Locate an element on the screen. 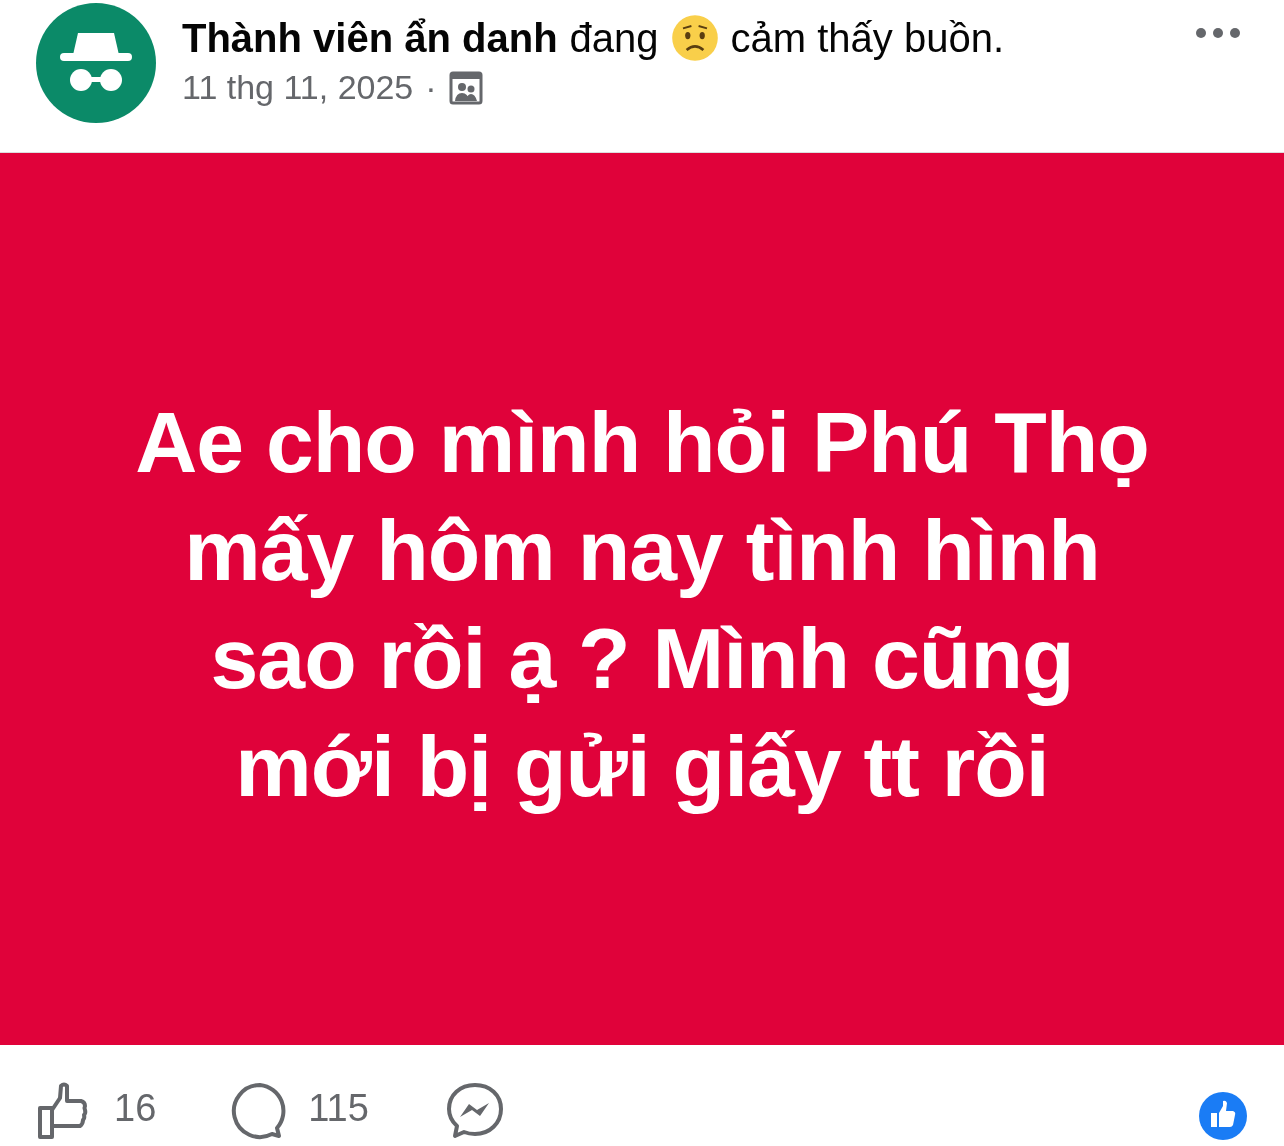 This screenshot has height=1146, width=1284. comment-count: 115 is located at coordinates (338, 1108).